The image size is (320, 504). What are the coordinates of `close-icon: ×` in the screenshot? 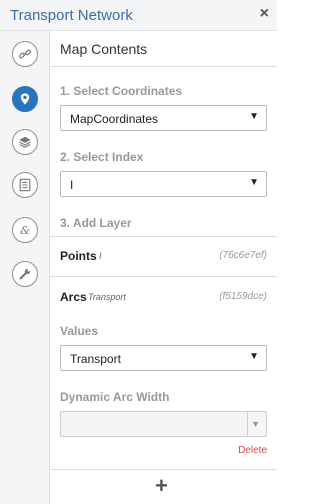 It's located at (264, 14).